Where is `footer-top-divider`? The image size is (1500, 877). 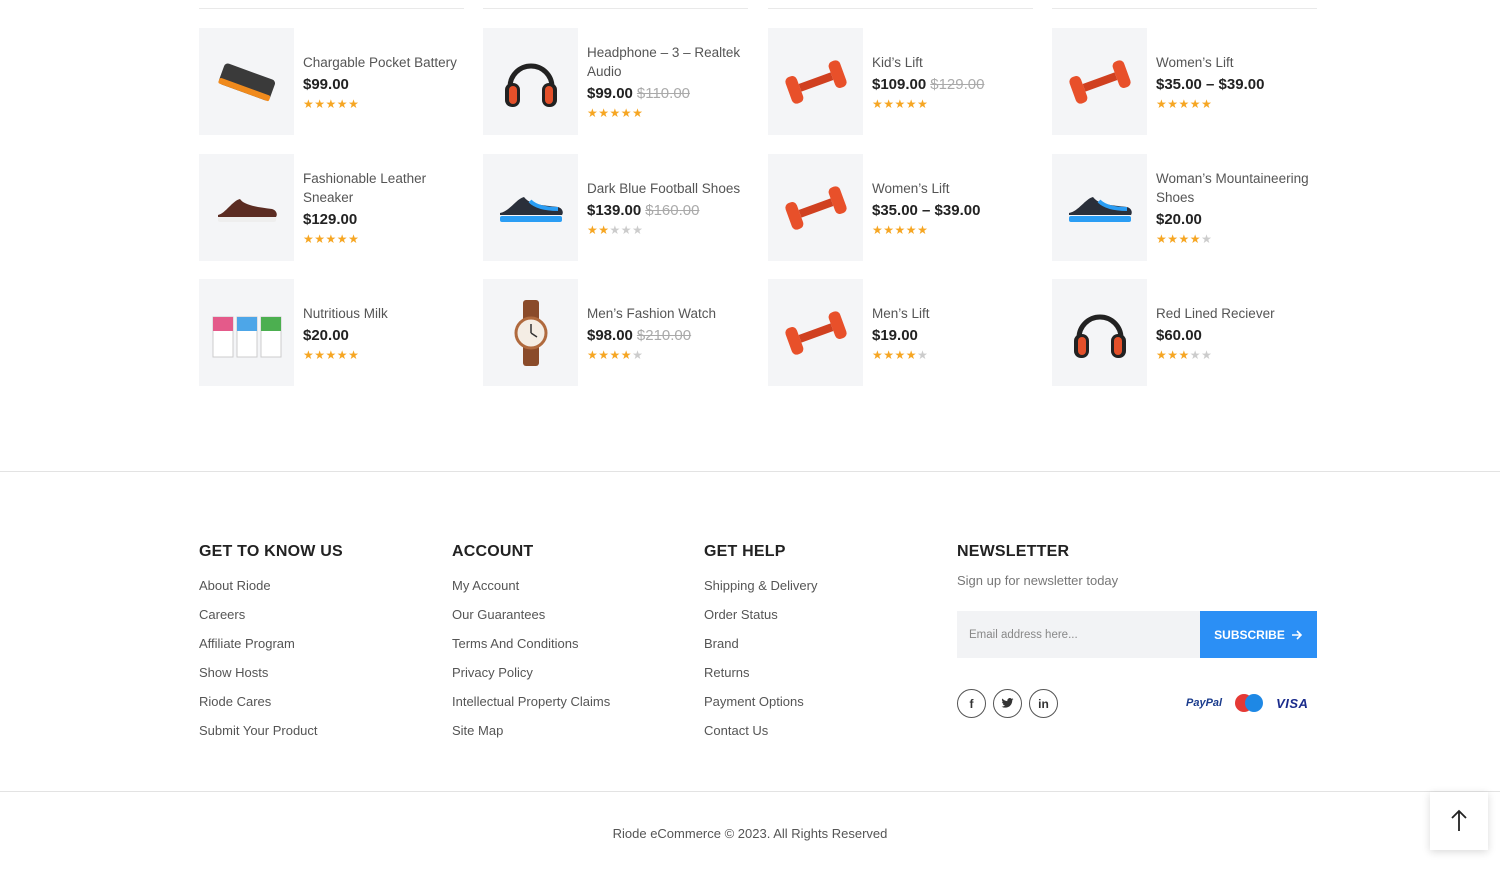 footer-top-divider is located at coordinates (750, 471).